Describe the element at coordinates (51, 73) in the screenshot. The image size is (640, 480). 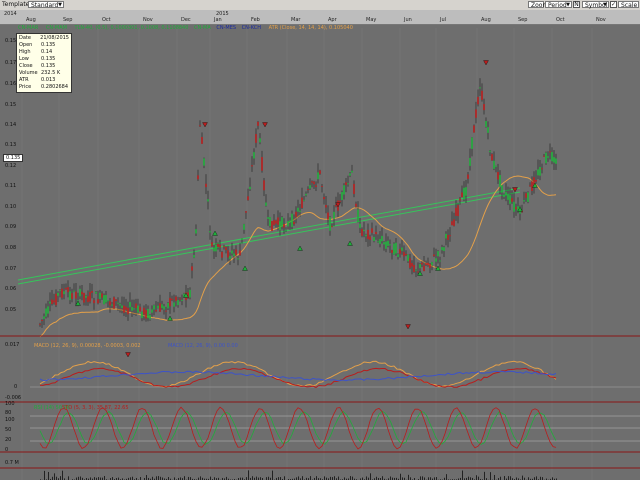
I see `info-value: 232.5 K` at that location.